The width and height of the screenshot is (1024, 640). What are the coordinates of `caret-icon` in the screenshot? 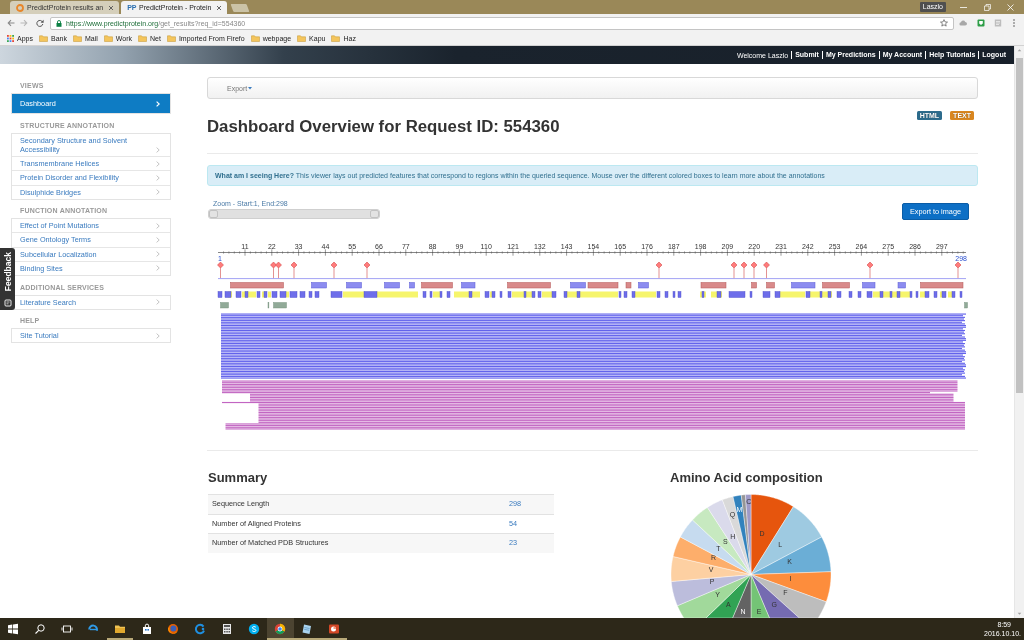 It's located at (250, 88).